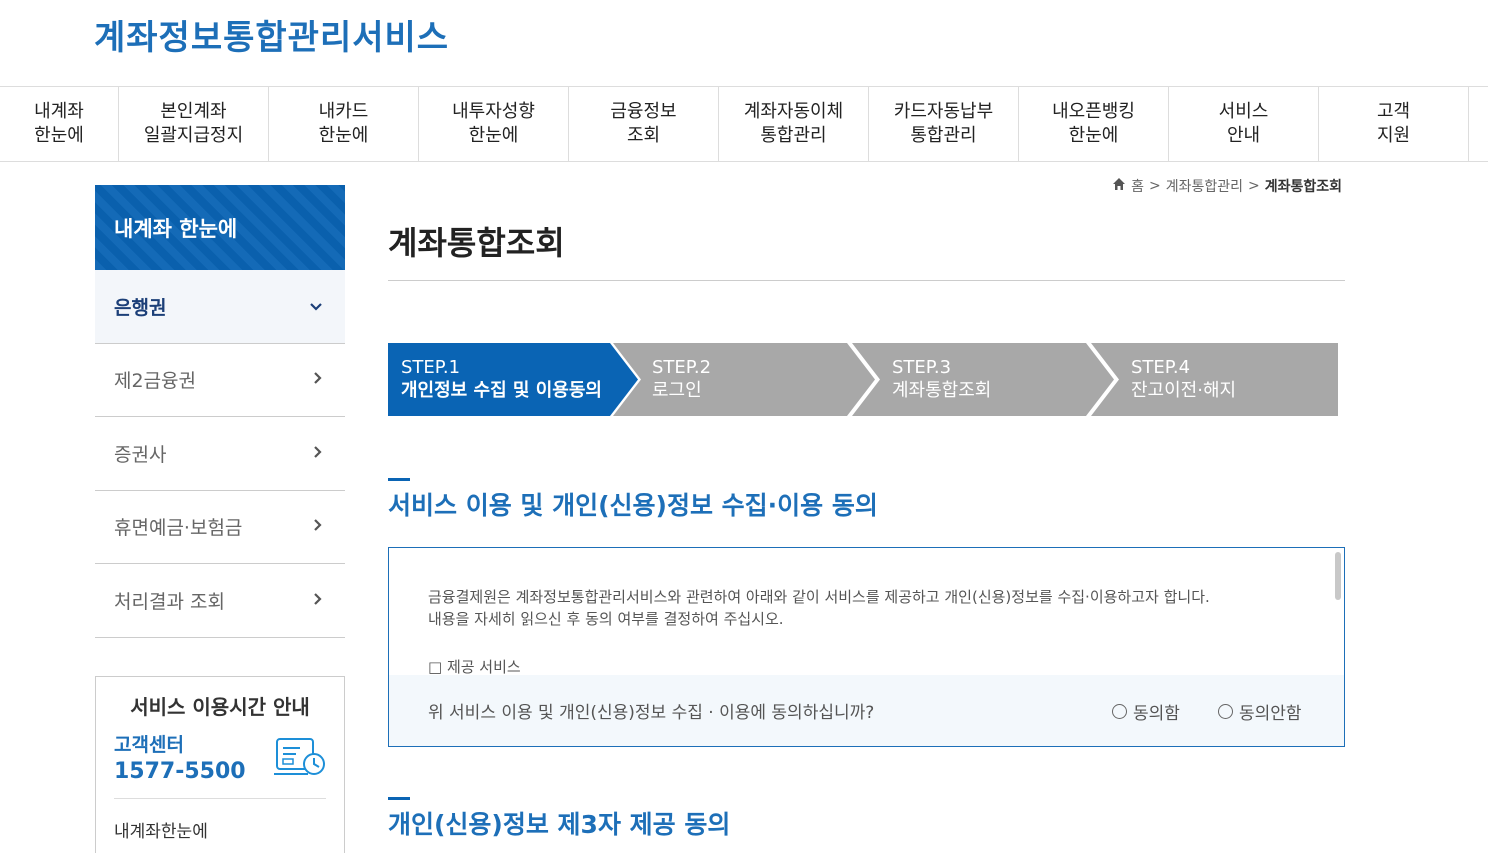 The height and width of the screenshot is (853, 1488). What do you see at coordinates (944, 124) in the screenshot?
I see `gnb-item-card-autopay: 카드자동납부 통합관리` at bounding box center [944, 124].